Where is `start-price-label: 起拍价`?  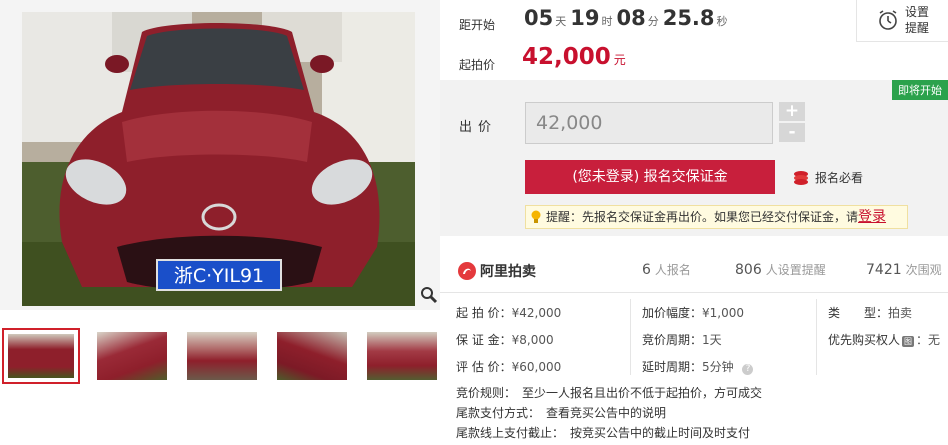
start-price-label: 起拍价 is located at coordinates (477, 65).